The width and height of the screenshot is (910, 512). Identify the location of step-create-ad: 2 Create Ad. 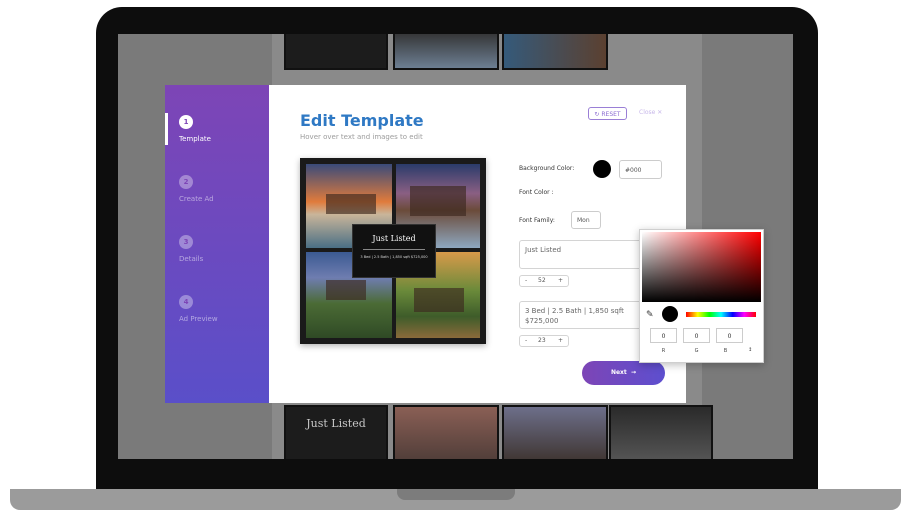
(219, 189).